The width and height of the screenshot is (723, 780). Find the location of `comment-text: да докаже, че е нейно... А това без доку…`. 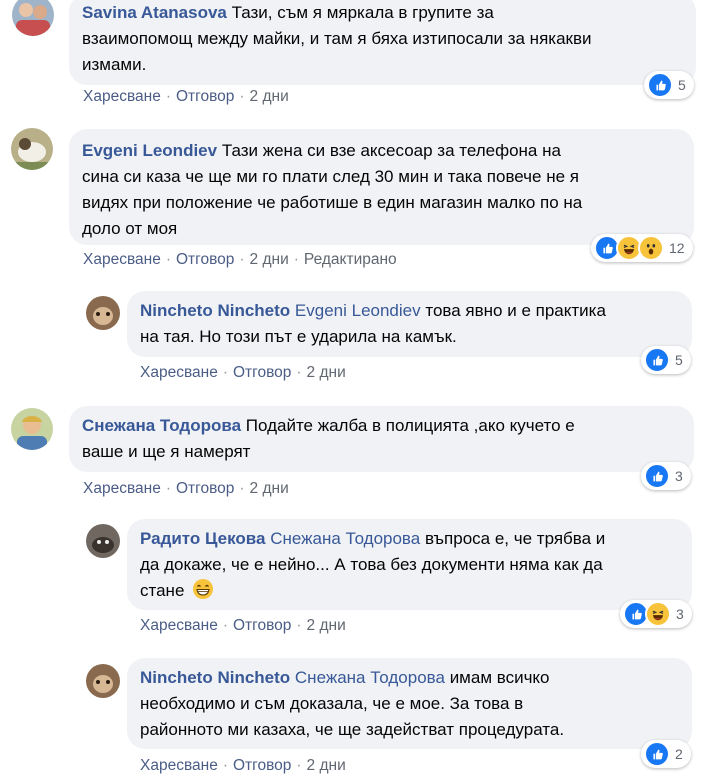

comment-text: да докаже, че е нейно... А това без доку… is located at coordinates (371, 564).